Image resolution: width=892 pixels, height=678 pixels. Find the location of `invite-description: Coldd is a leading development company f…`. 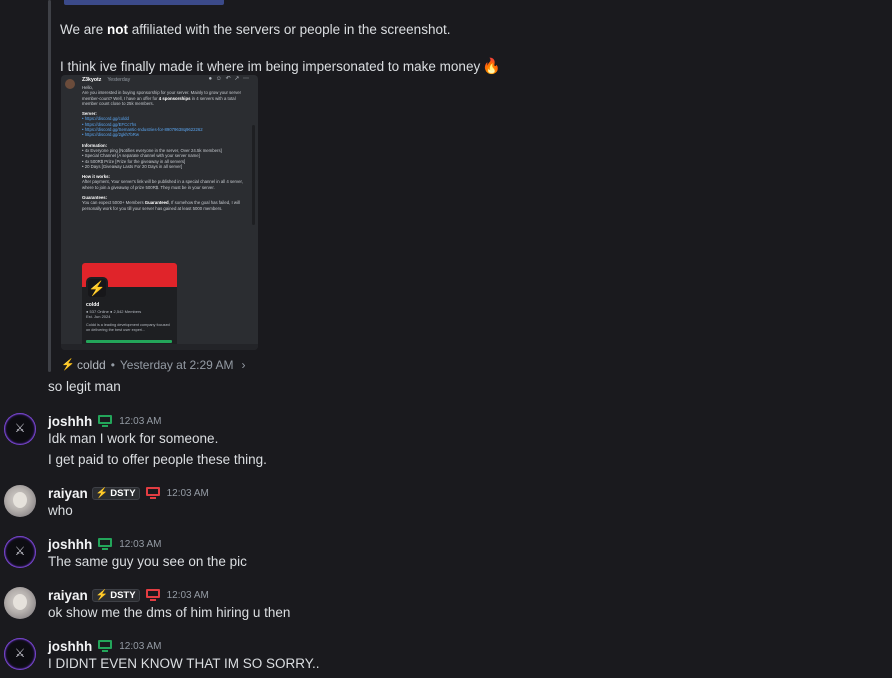

invite-description: Coldd is a leading development company f… is located at coordinates (128, 327).